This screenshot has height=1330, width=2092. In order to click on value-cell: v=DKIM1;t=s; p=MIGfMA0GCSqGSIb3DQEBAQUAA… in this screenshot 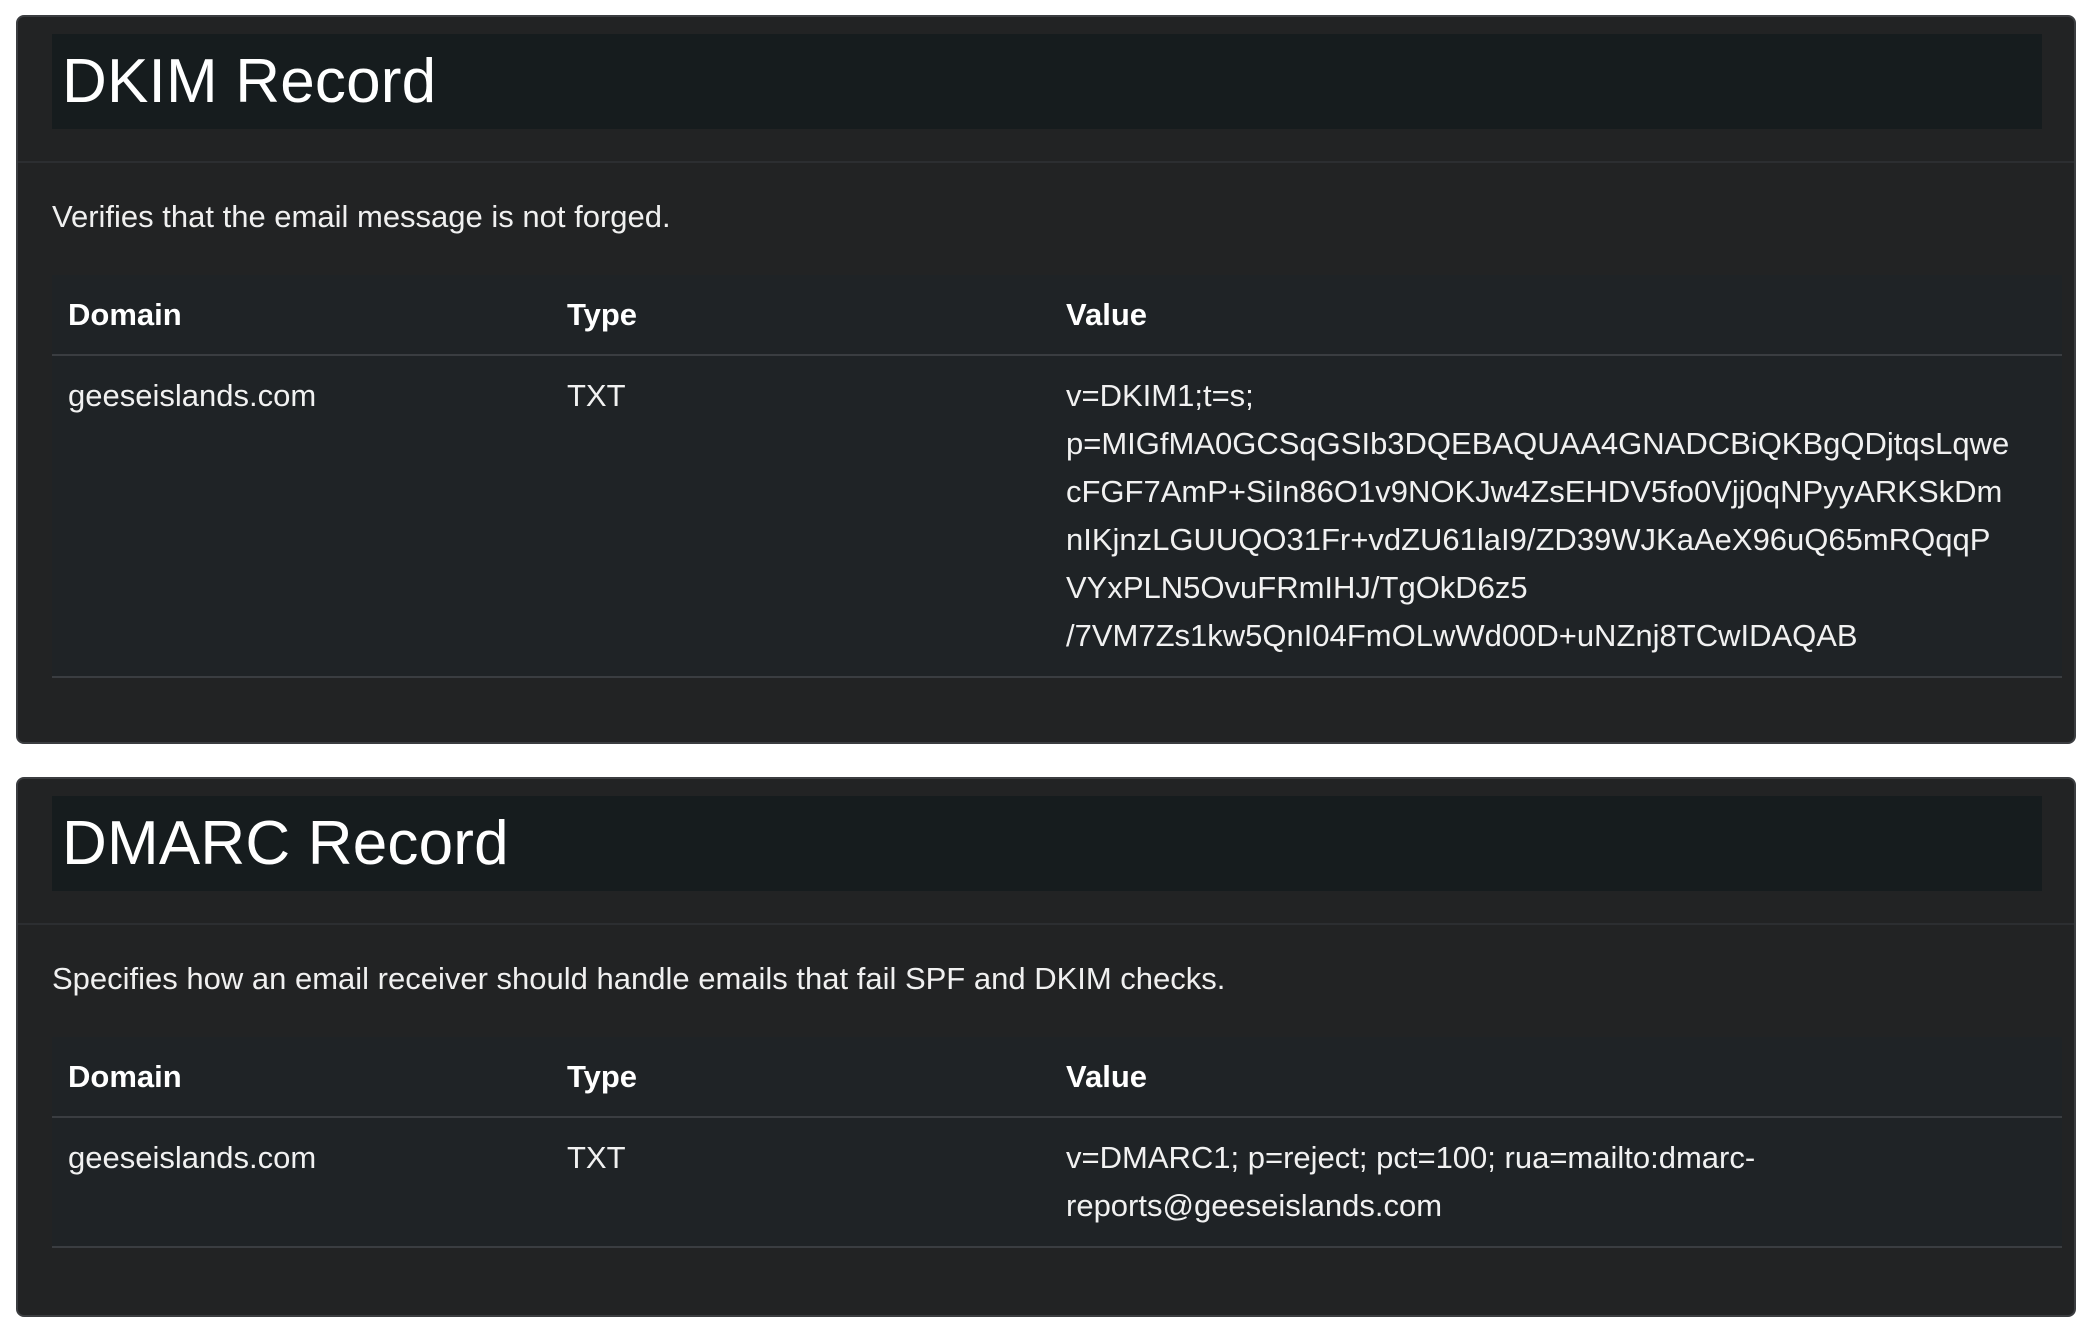, I will do `click(1556, 516)`.